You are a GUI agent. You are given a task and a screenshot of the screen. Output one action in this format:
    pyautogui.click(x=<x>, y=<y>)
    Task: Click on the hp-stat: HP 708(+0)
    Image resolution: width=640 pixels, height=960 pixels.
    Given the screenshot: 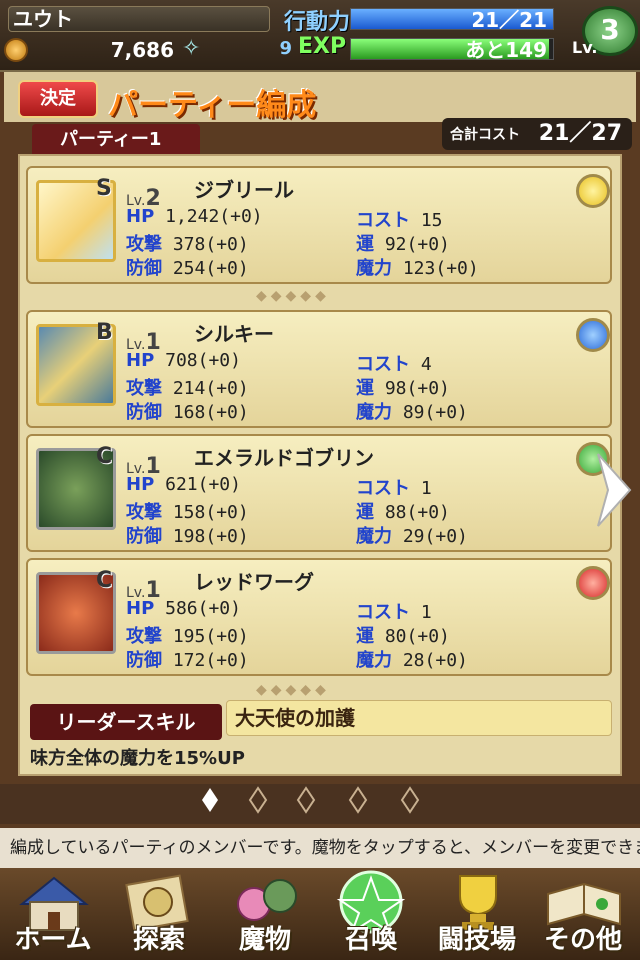 What is the action you would take?
    pyautogui.click(x=183, y=360)
    